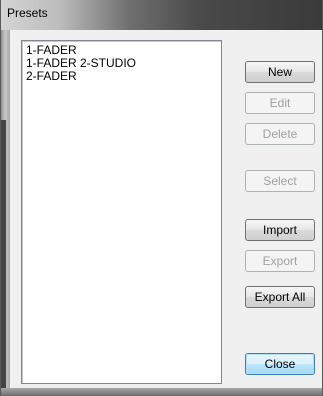  Describe the element at coordinates (280, 364) in the screenshot. I see `close-button: Close` at that location.